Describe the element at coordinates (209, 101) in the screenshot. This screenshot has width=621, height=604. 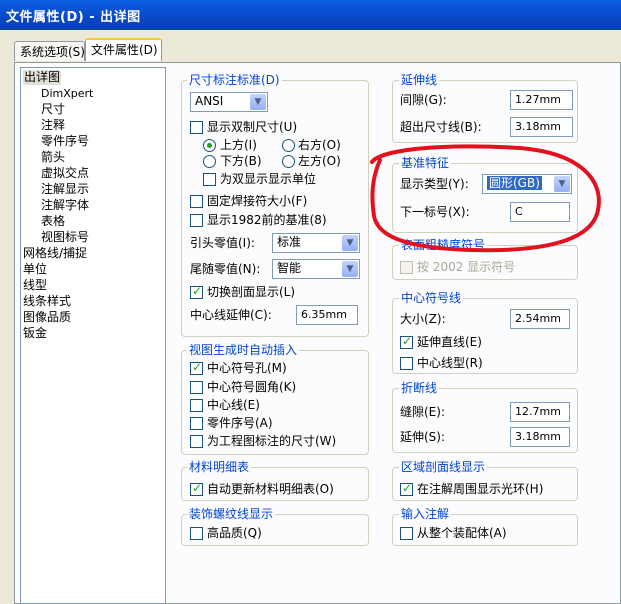
I see `dim-standard-value: ANSI` at that location.